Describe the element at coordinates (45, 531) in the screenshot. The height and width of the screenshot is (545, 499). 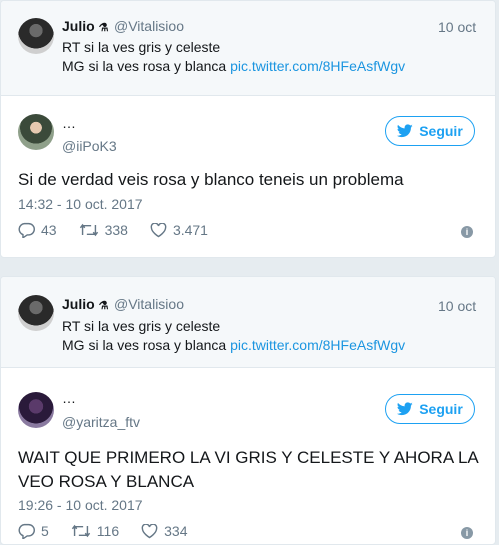
I see `reply-count: 5` at that location.